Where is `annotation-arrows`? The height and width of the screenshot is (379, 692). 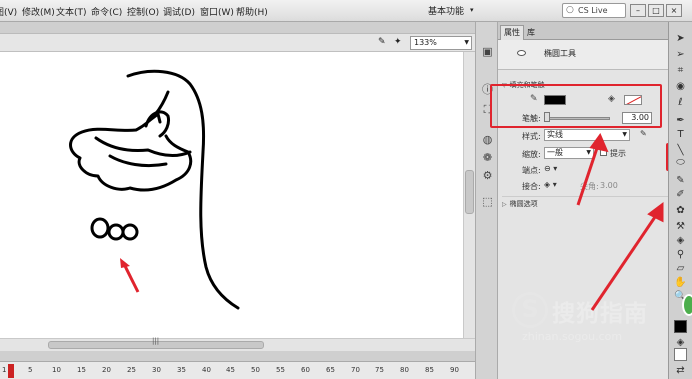
annotation-arrows is located at coordinates (620, 221).